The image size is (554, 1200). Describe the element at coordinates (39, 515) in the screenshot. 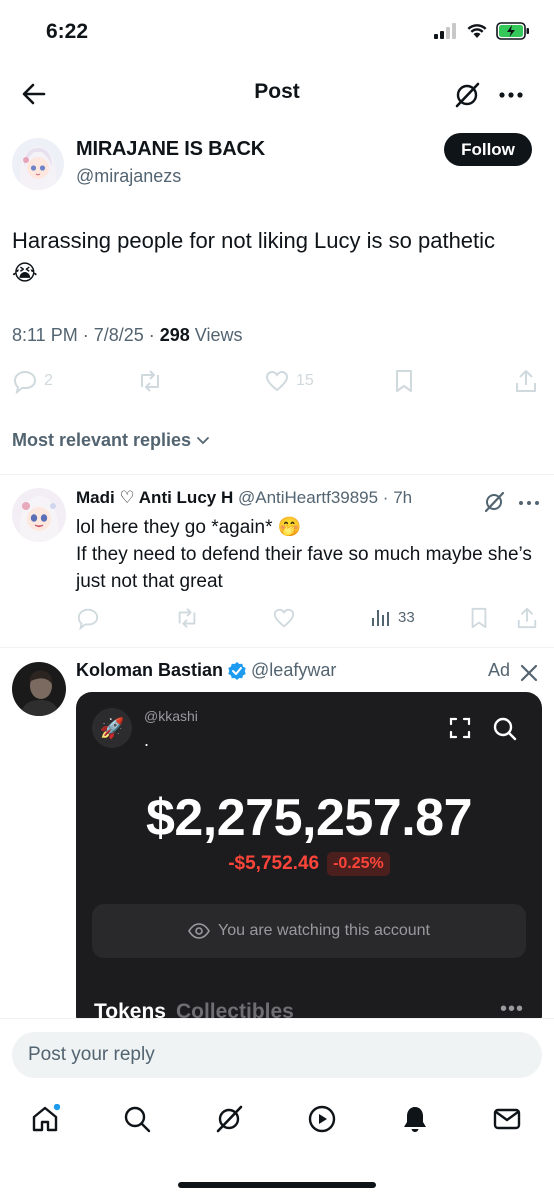

I see `reply-avatar` at that location.